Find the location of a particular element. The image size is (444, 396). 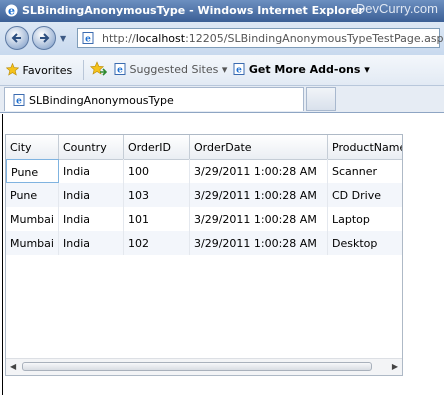

ie-logo-icon: e is located at coordinates (11, 11).